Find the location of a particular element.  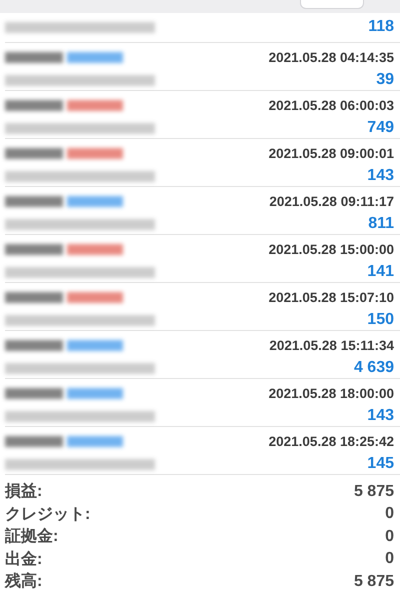

trade-time: 2021.05.28 09:00:01 is located at coordinates (331, 153).